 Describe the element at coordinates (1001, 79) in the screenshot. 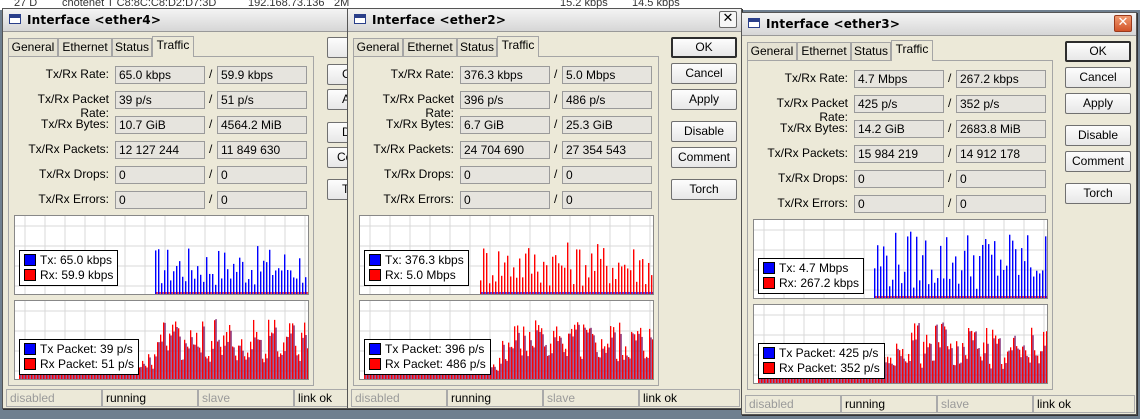

I see `stat-rx-value: 267.2 kbps` at that location.